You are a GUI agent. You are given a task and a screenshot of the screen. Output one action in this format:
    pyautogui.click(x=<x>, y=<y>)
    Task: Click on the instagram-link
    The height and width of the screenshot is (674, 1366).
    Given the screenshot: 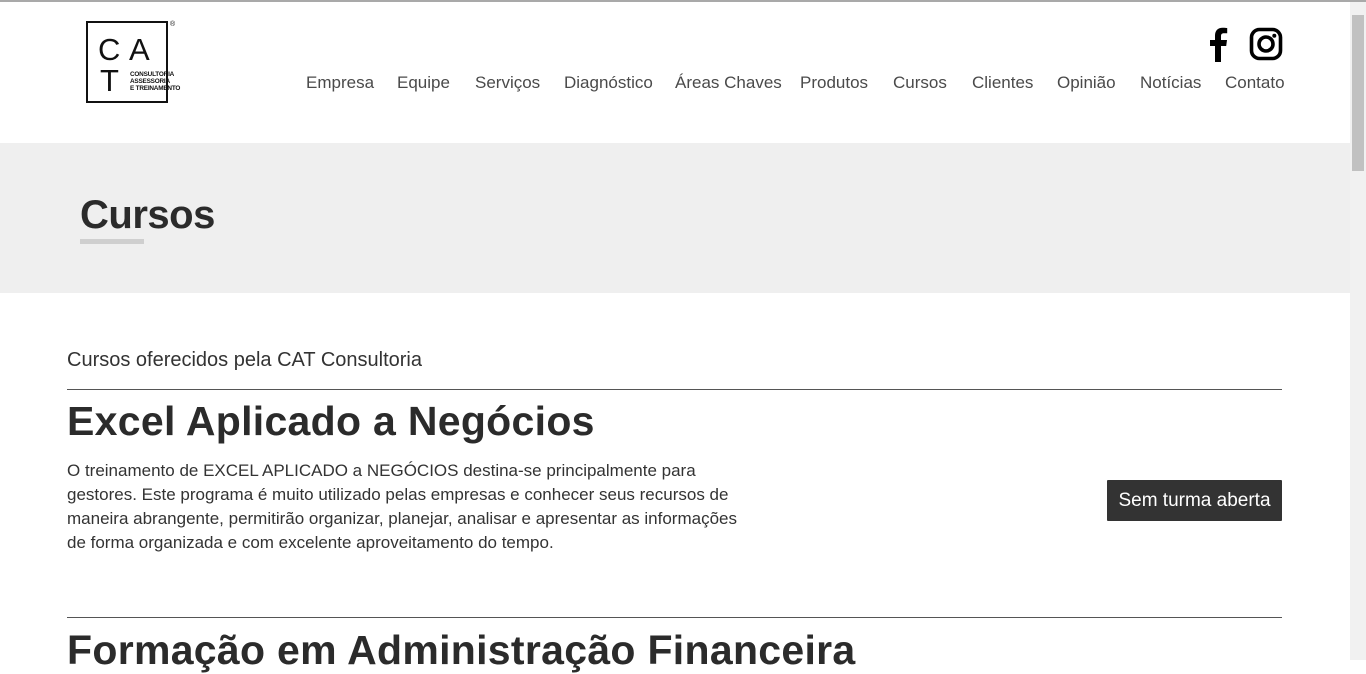 What is the action you would take?
    pyautogui.click(x=1266, y=44)
    